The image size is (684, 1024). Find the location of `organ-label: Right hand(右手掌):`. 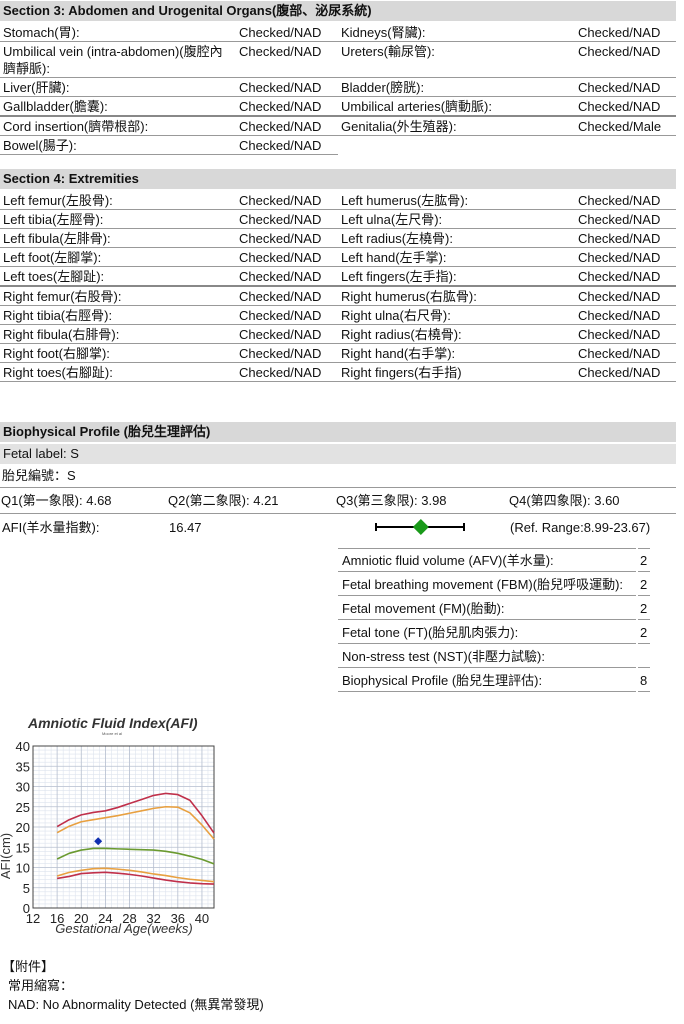

organ-label: Right hand(右手掌): is located at coordinates (456, 353).